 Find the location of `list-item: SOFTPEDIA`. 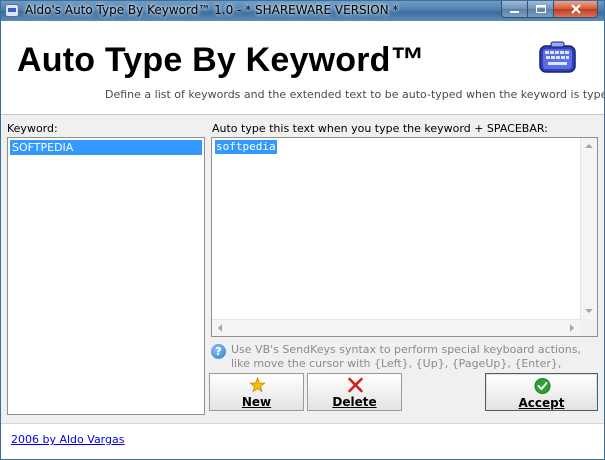

list-item: SOFTPEDIA is located at coordinates (106, 147).